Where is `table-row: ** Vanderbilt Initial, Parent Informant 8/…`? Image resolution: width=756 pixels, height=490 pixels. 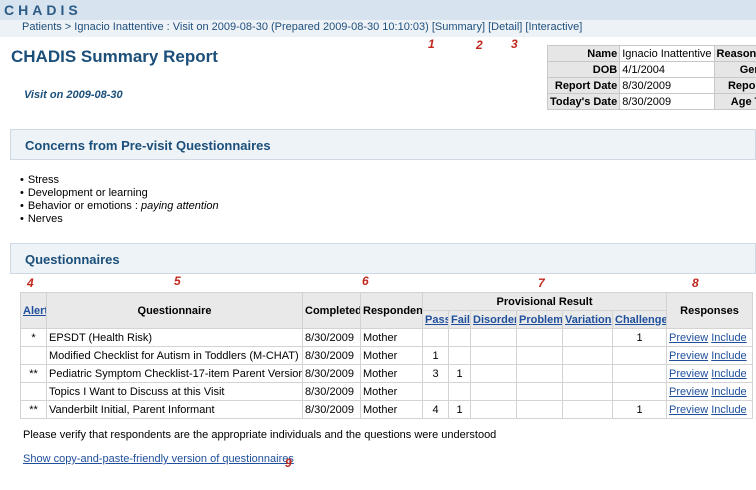
table-row: ** Vanderbilt Initial, Parent Informant 8/… is located at coordinates (387, 409).